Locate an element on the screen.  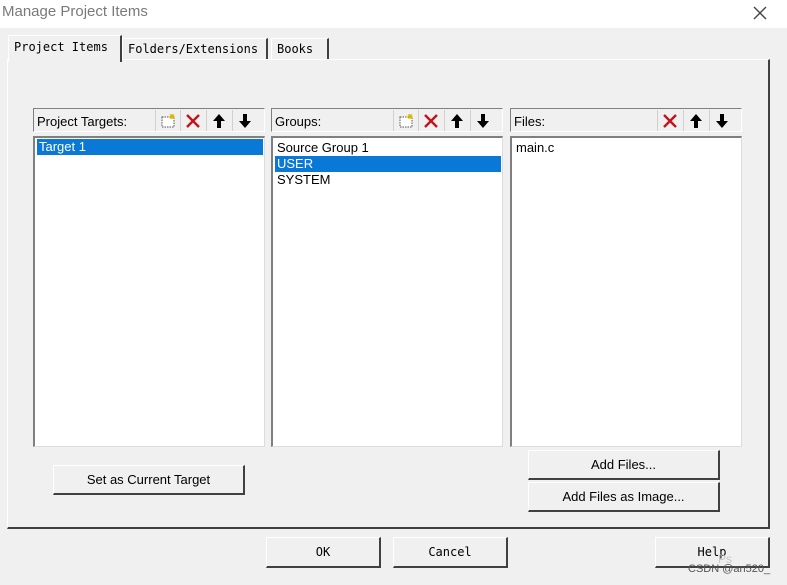
button-label: Cancel is located at coordinates (450, 552).